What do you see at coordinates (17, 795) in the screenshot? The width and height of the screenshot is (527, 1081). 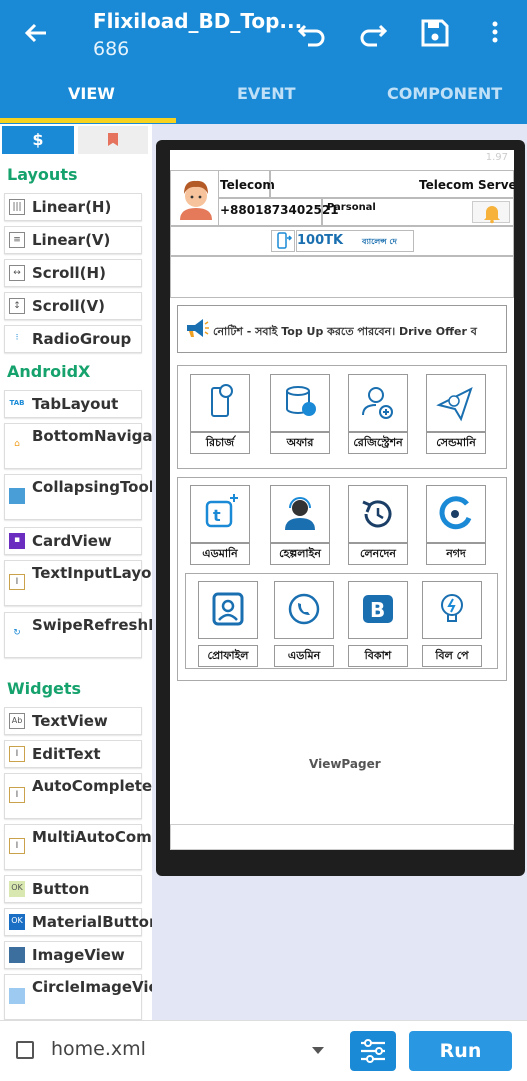 I see `autocomplete-icon: I` at bounding box center [17, 795].